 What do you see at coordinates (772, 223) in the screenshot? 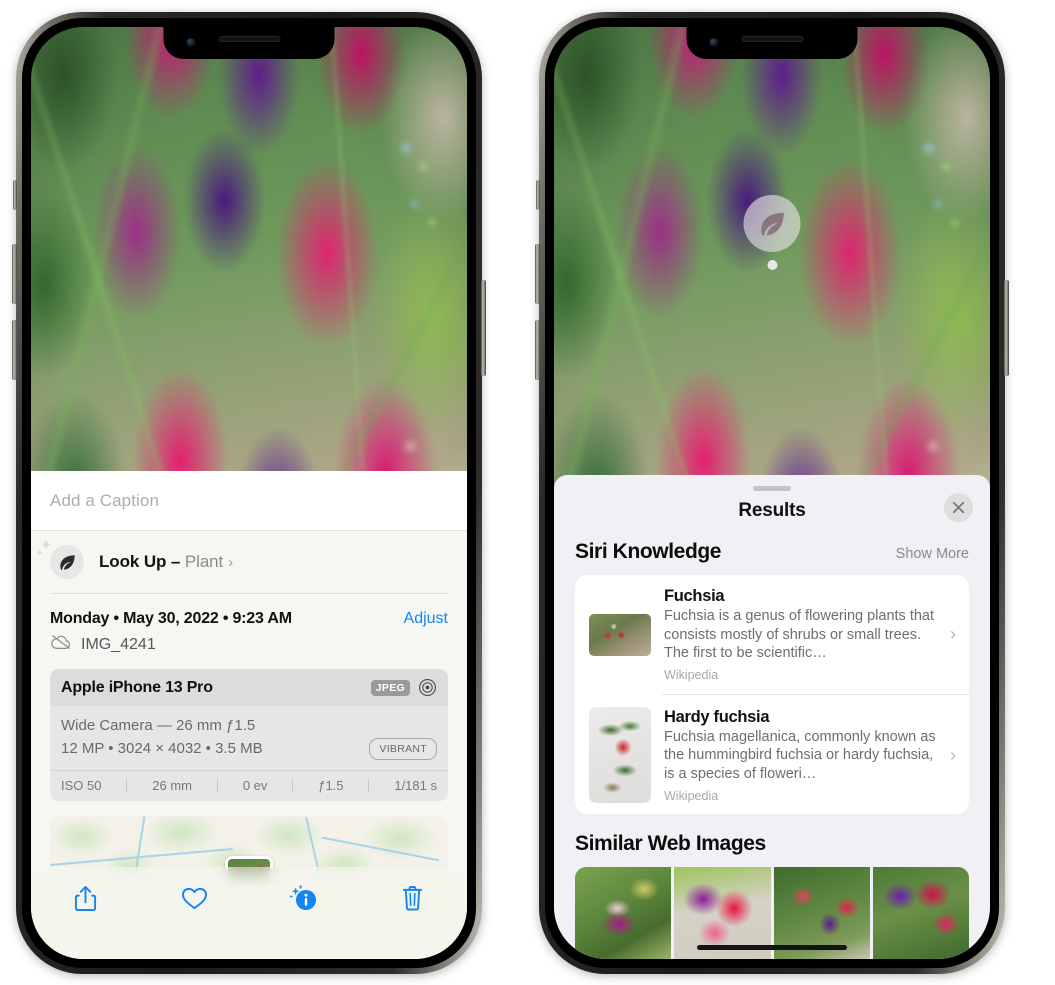
I see `leaf-icon` at bounding box center [772, 223].